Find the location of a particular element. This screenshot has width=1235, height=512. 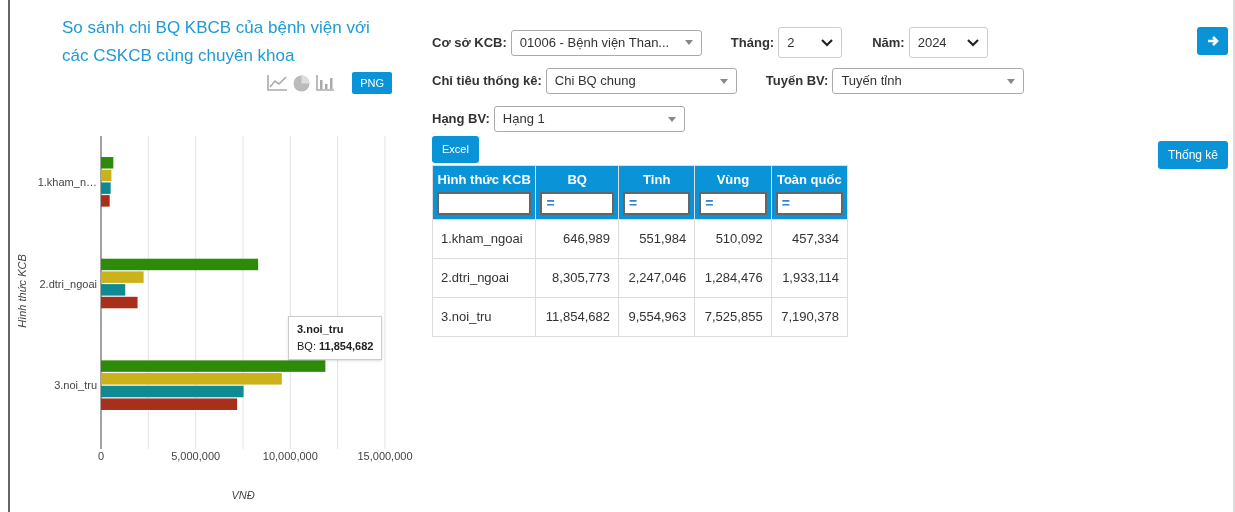

table-cell: 2,247,046 is located at coordinates (656, 277).